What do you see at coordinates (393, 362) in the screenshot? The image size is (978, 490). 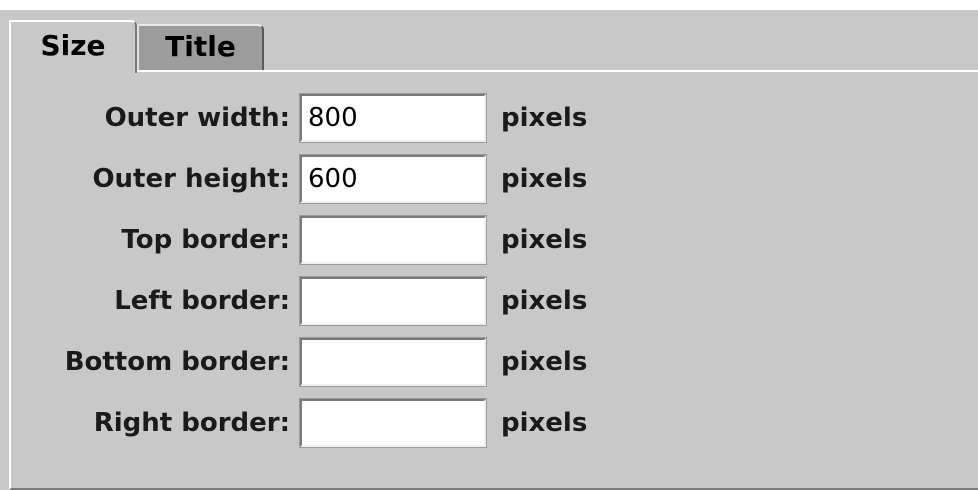 I see `bottom-border-field` at bounding box center [393, 362].